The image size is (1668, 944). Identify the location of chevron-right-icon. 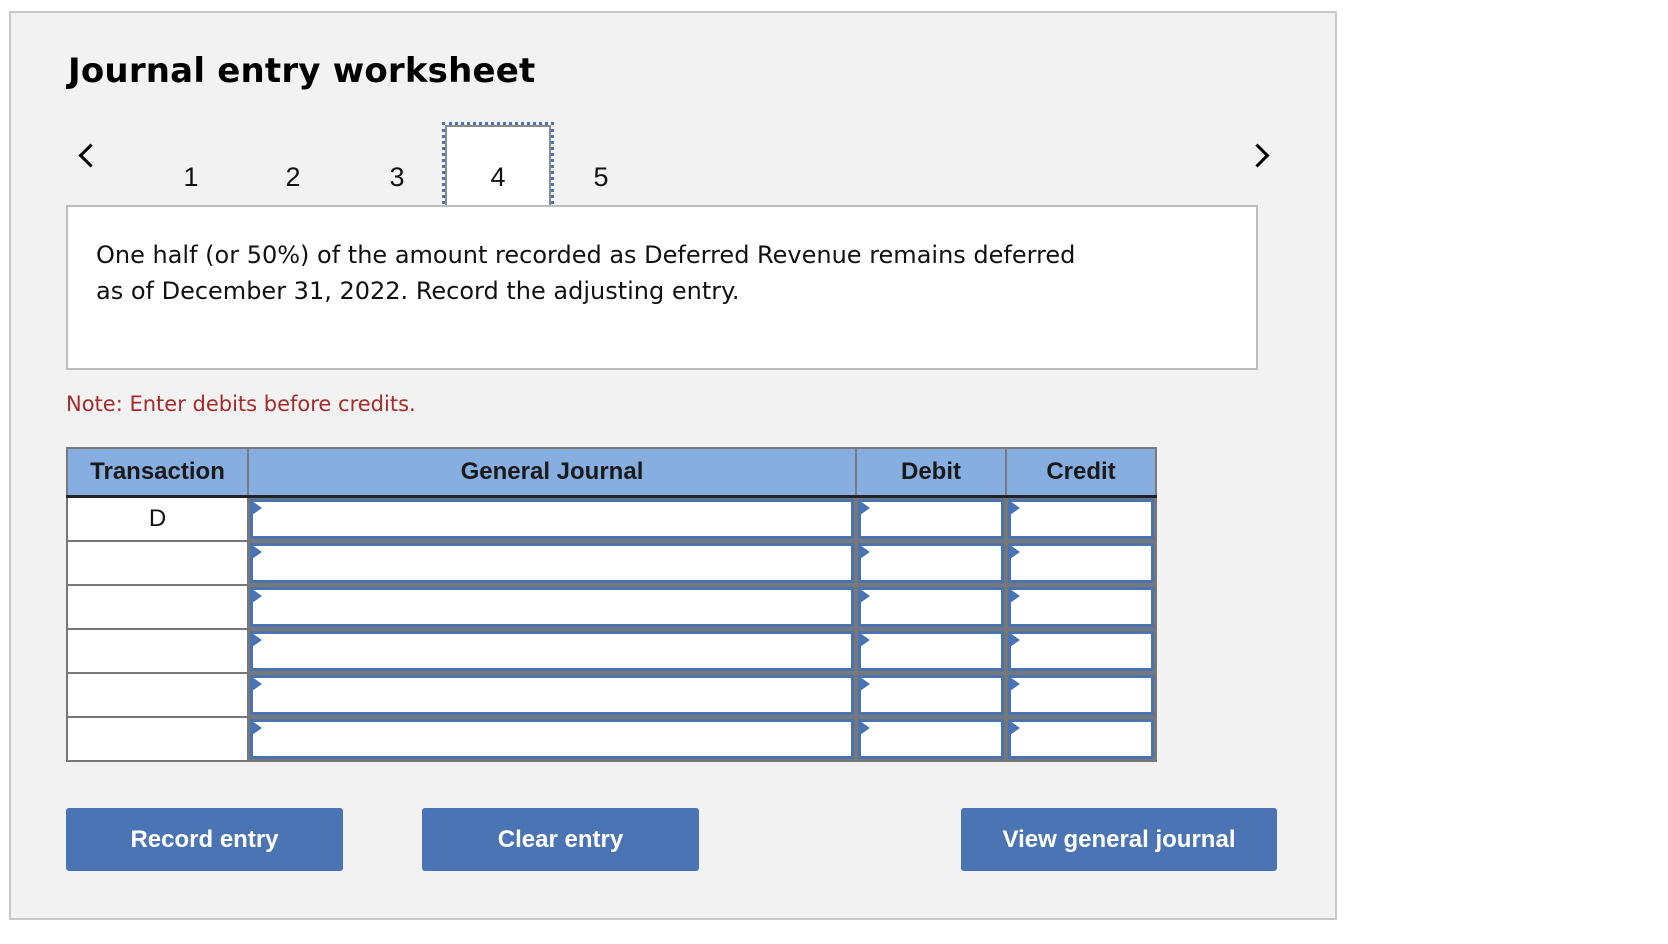
(1257, 155).